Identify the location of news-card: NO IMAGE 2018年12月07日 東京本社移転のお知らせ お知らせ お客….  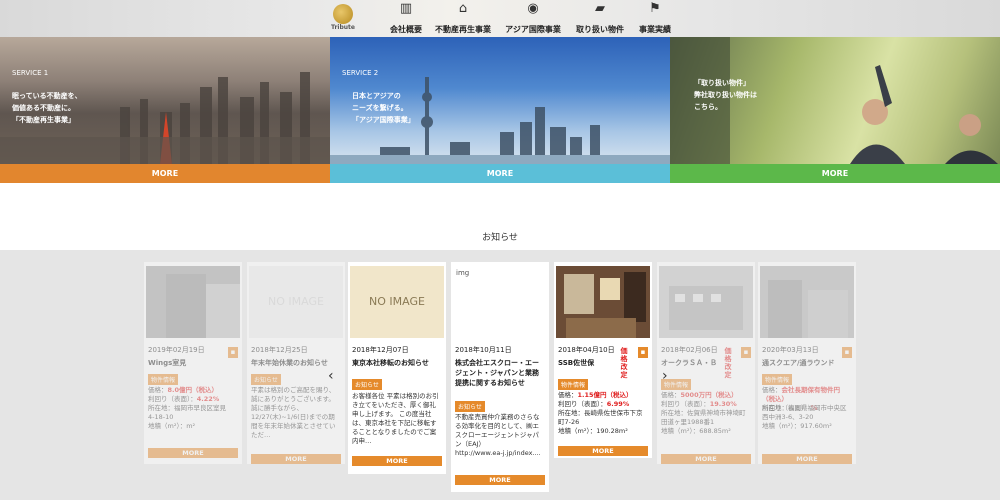
(397, 368).